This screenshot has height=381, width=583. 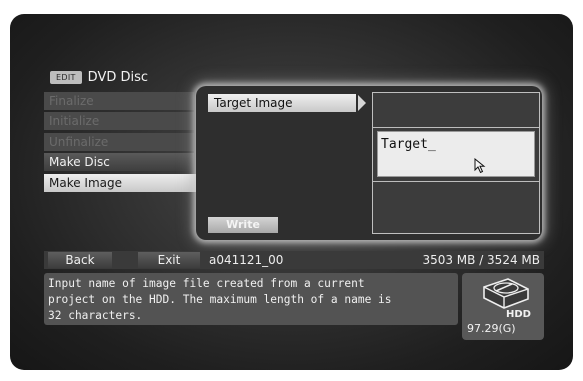 I want to click on menu-item-unfinalize: Unfinalize, so click(x=119, y=141).